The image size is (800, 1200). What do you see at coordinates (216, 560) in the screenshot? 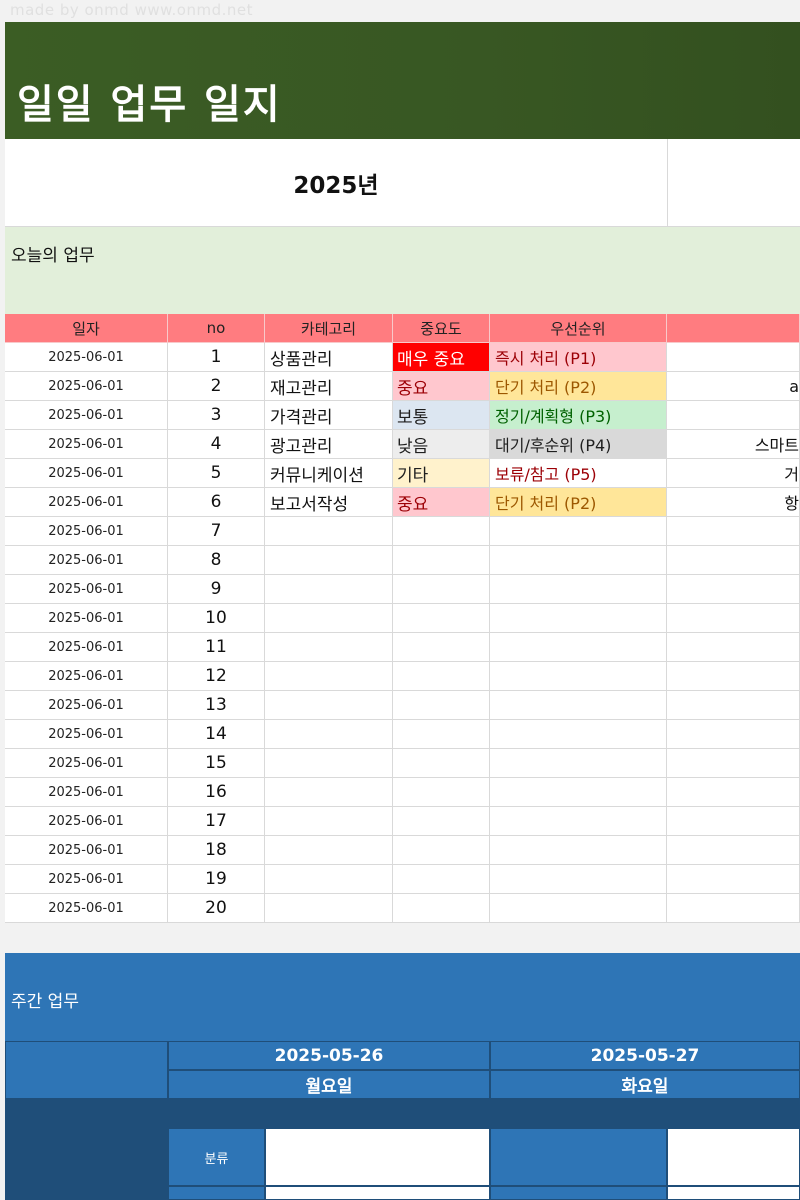
I see `no-cell: 8` at bounding box center [216, 560].